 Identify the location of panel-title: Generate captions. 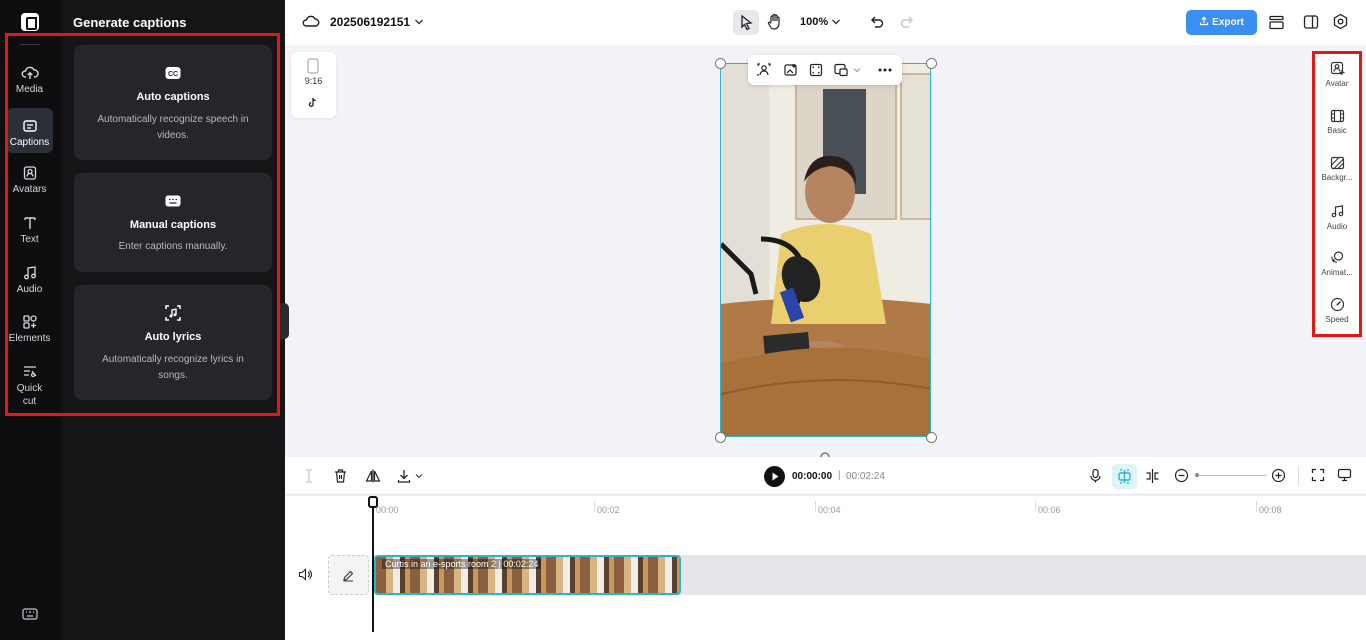
(130, 22).